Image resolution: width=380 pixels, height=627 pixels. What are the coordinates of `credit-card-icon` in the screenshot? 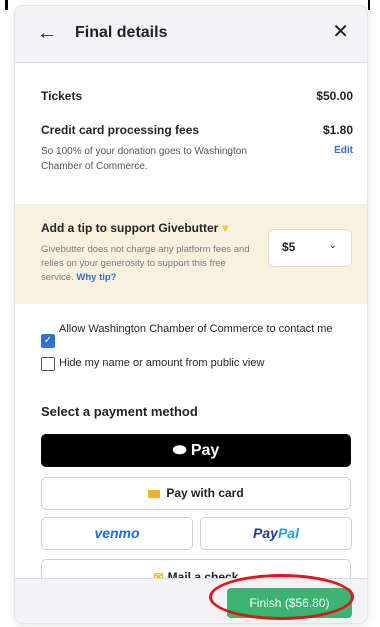 It's located at (154, 493).